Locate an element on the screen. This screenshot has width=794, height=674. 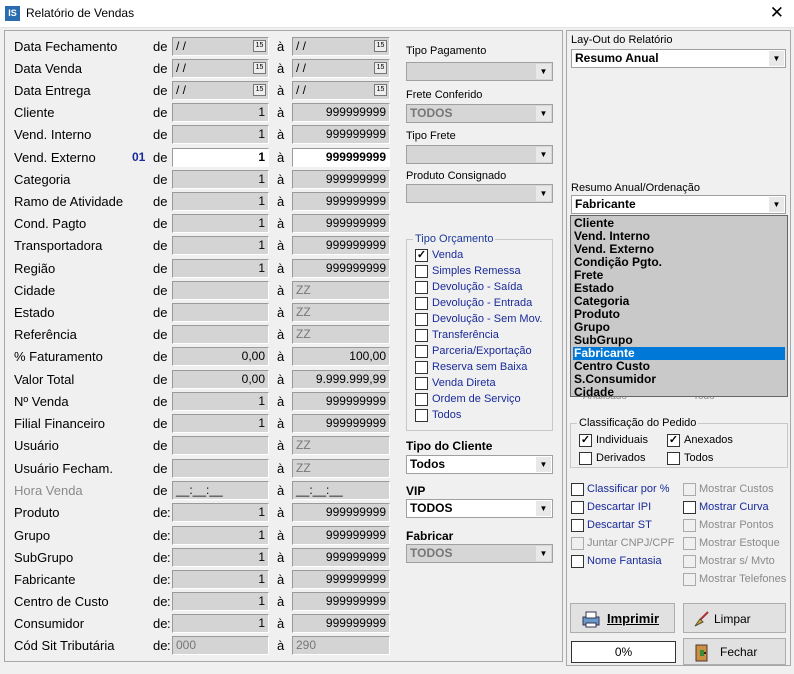
tipo-orcamento-option: Transferência is located at coordinates (465, 335).